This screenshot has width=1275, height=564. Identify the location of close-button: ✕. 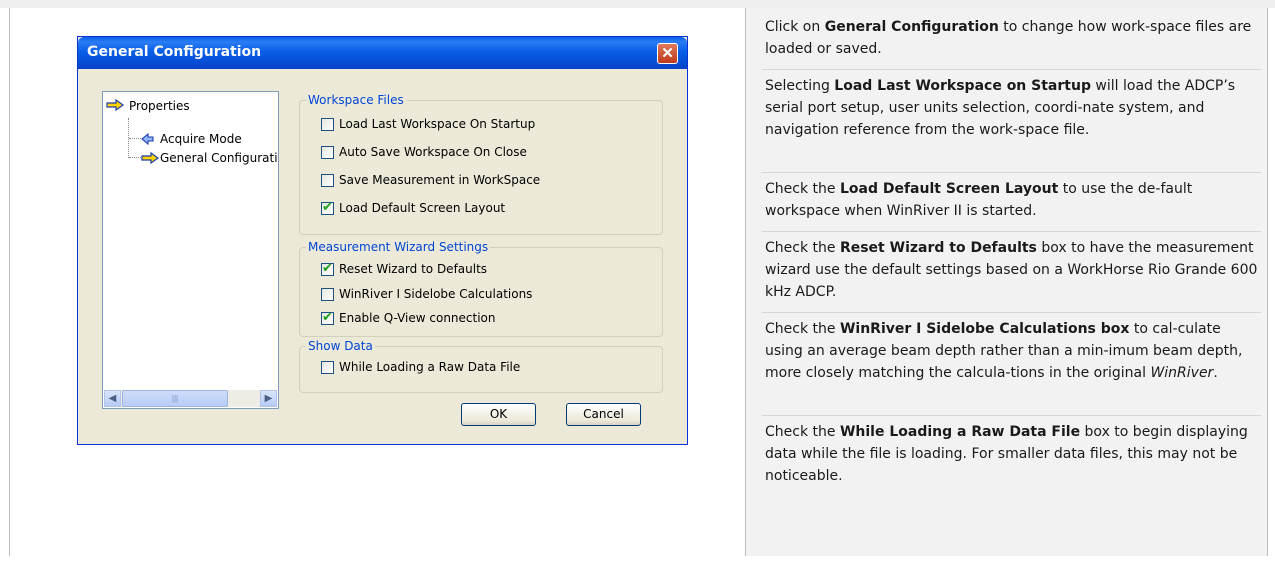
(667, 53).